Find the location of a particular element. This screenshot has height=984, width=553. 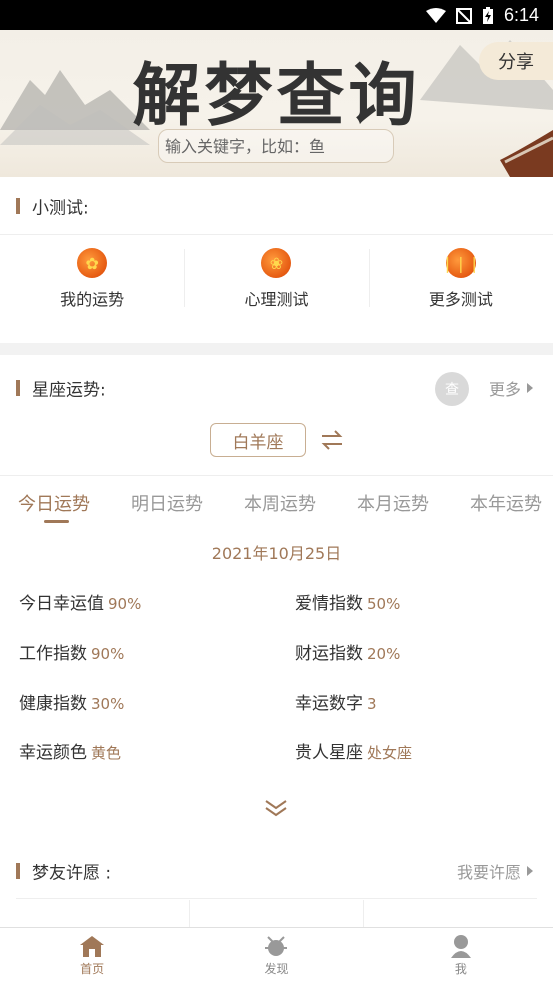

quiz-list: ✿ 我的运势 ❀ 心理测试 ❘❘❘ 更多测试 is located at coordinates (276, 289).